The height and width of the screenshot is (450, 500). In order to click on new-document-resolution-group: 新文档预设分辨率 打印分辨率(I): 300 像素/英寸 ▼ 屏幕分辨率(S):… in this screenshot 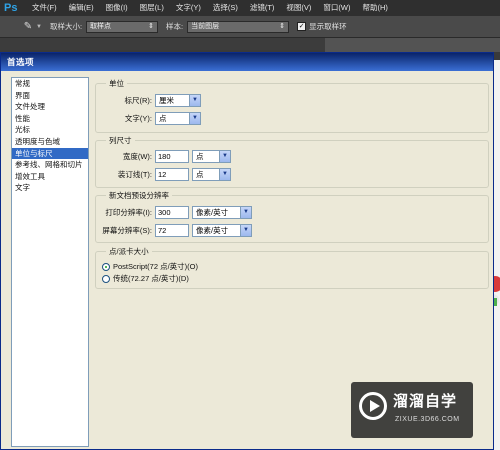, I will do `click(292, 216)`.